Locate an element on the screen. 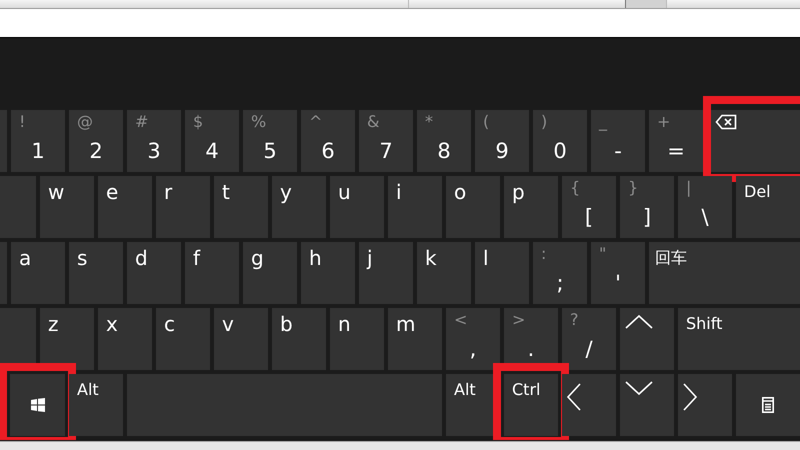  shift-symbol: : is located at coordinates (543, 254).